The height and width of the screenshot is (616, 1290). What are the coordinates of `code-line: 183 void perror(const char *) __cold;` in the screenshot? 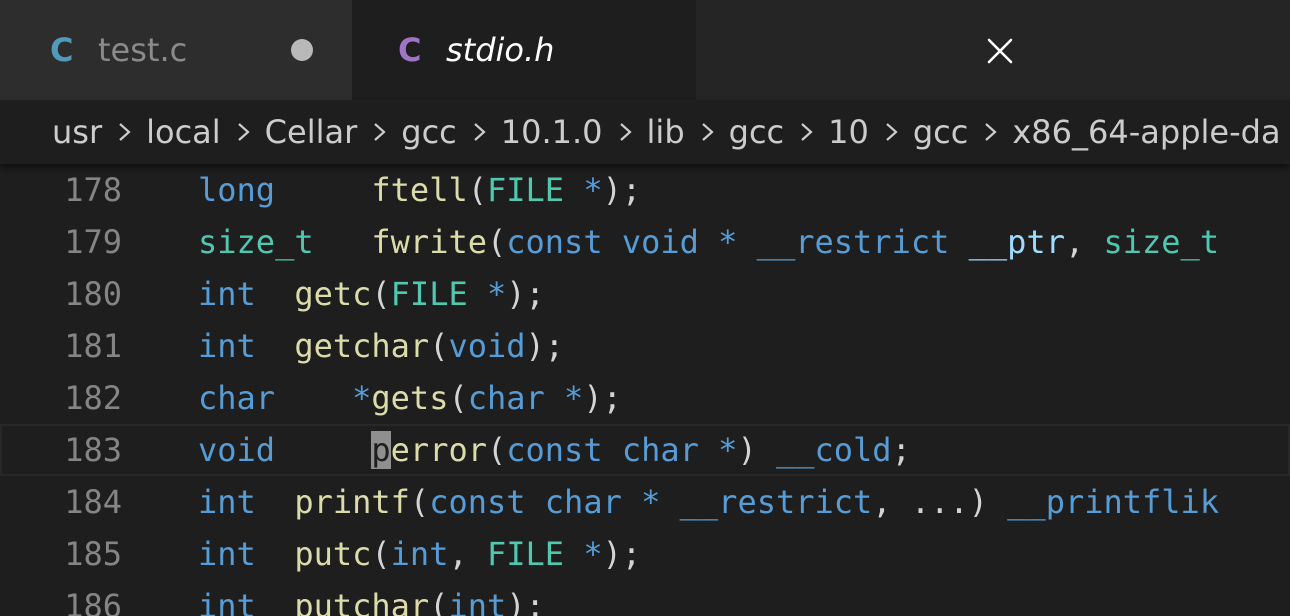 It's located at (645, 450).